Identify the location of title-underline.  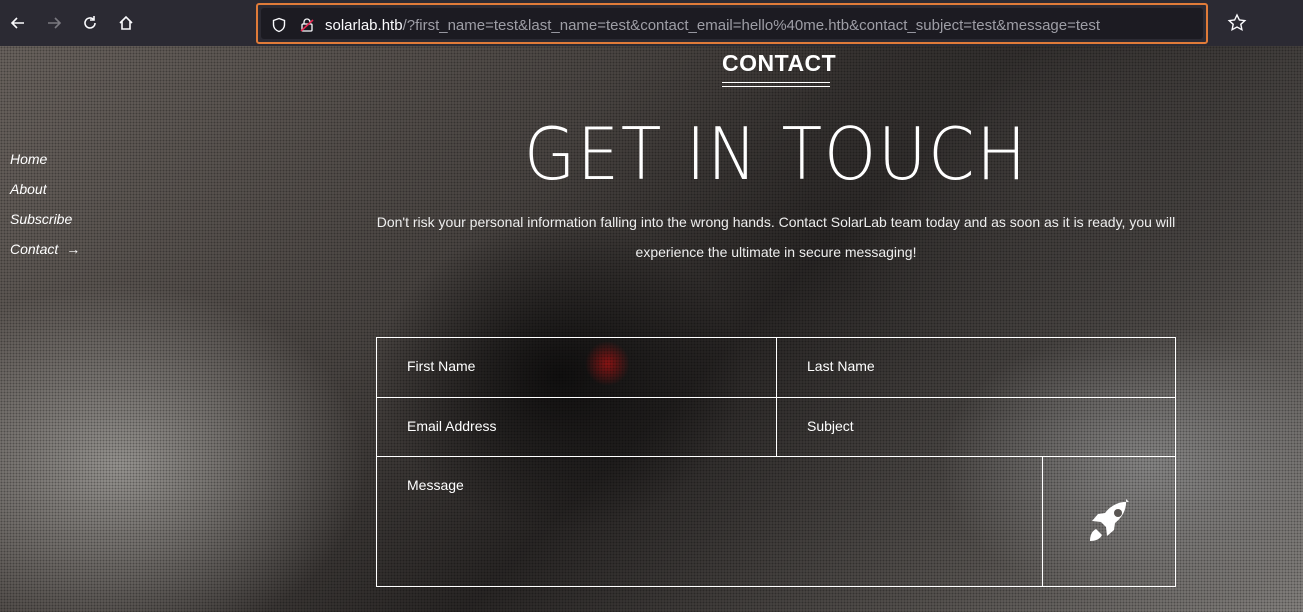
(776, 84).